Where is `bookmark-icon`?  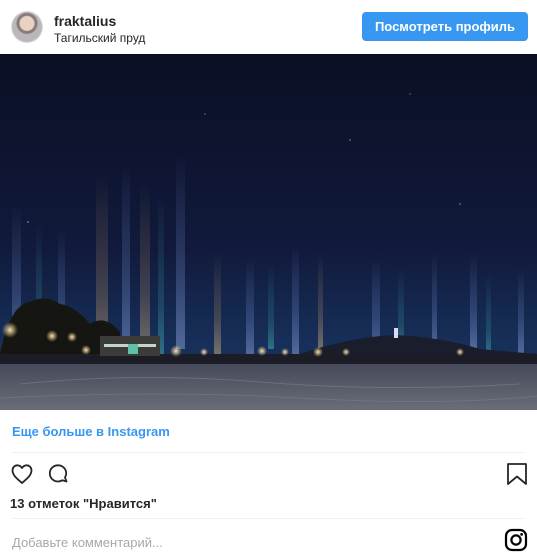 bookmark-icon is located at coordinates (517, 476).